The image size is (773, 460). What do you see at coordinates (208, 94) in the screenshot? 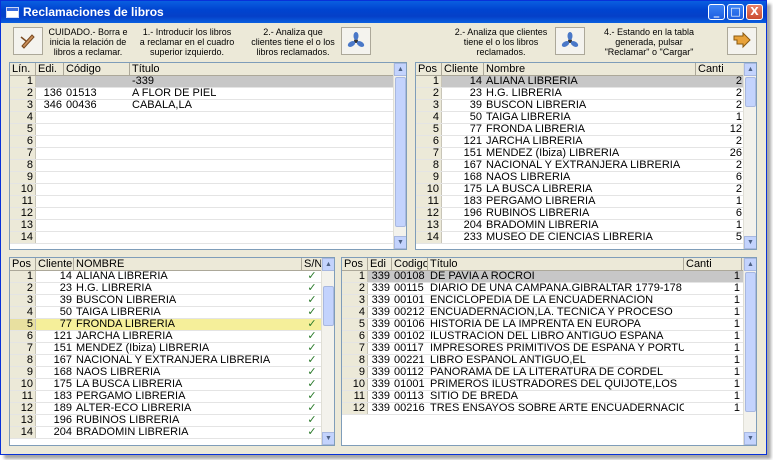
I see `table-row: 2 136 01513 A FLOR DE PIEL` at bounding box center [208, 94].